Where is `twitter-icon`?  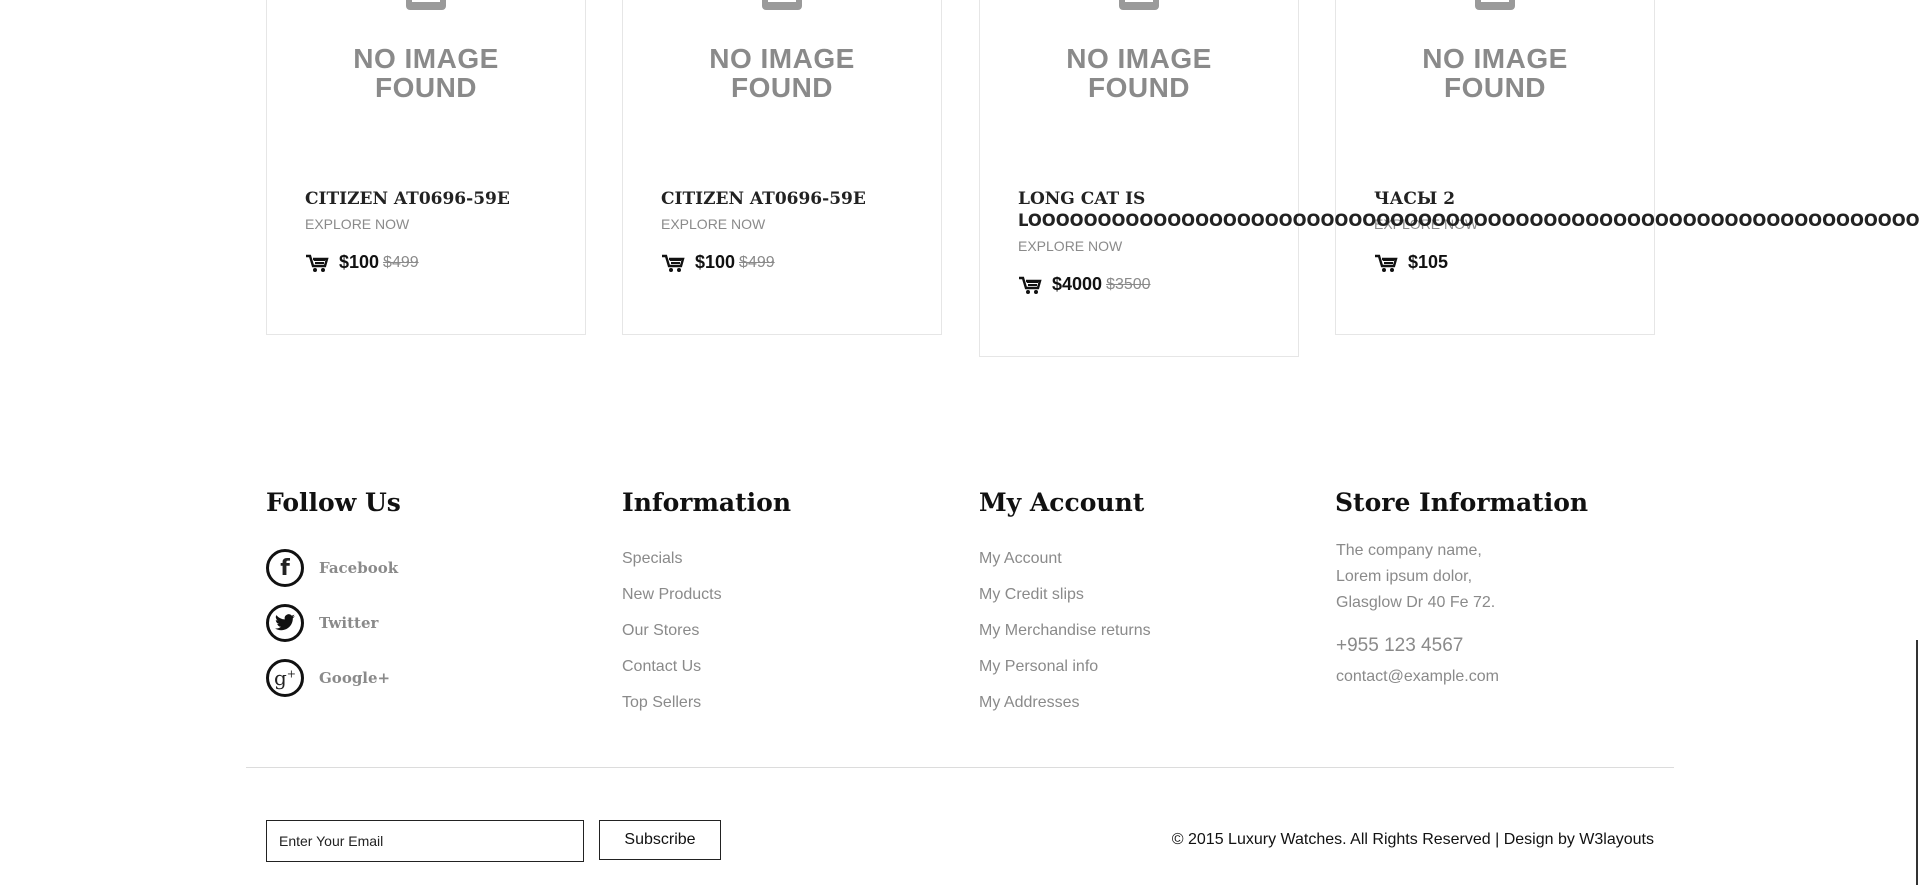
twitter-icon is located at coordinates (285, 623).